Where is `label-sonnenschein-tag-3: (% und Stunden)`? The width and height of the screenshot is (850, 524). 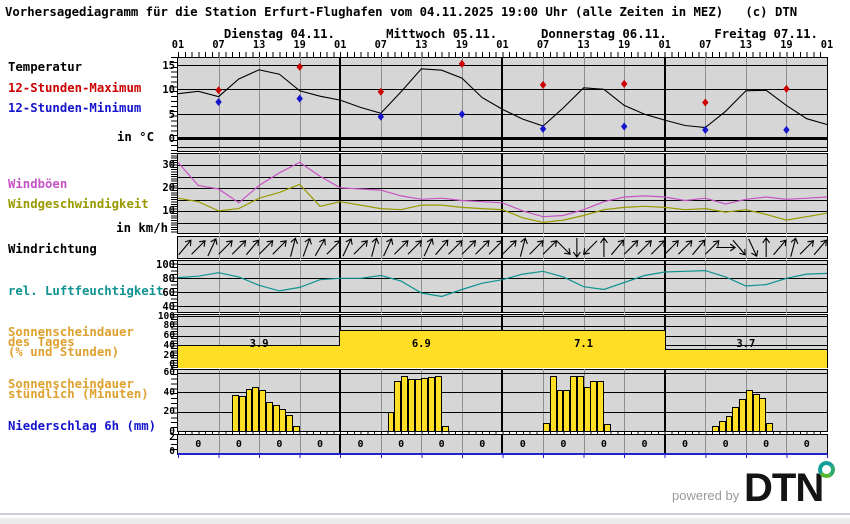 label-sonnenschein-tag-3: (% und Stunden) is located at coordinates (64, 352).